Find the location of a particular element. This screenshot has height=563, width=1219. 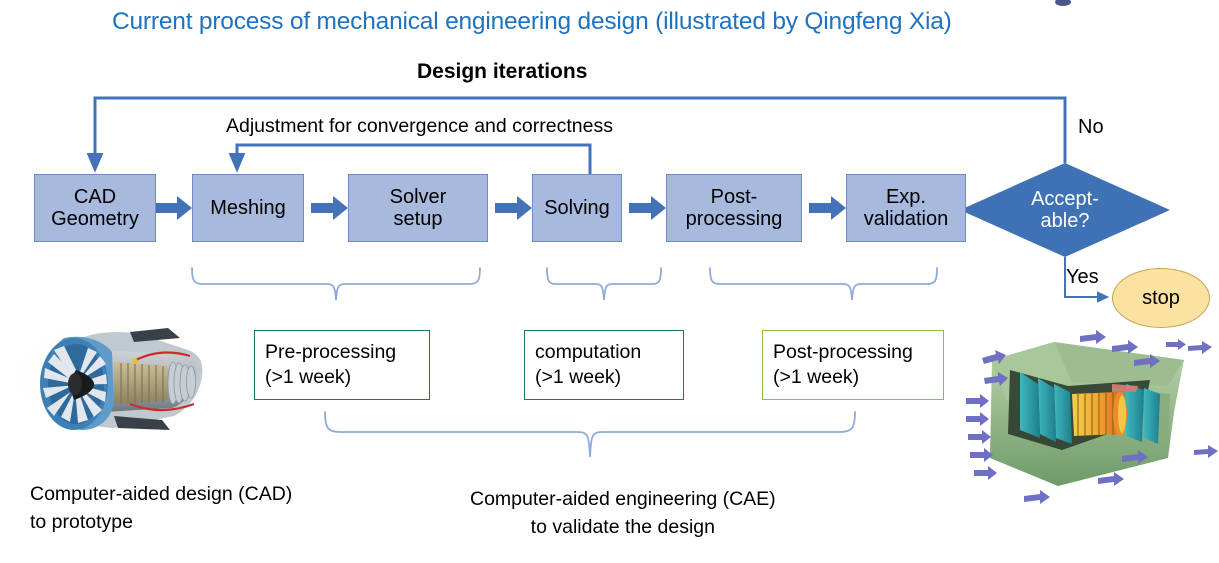

velocity-vectors is located at coordinates (1092, 417).